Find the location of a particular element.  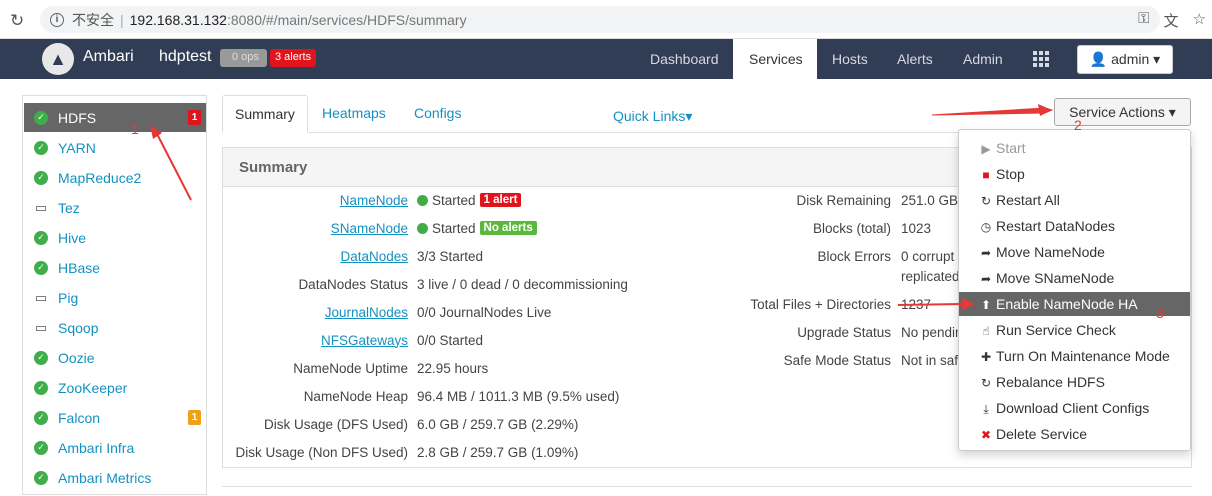

summary-value-text: No pendin is located at coordinates (932, 332).